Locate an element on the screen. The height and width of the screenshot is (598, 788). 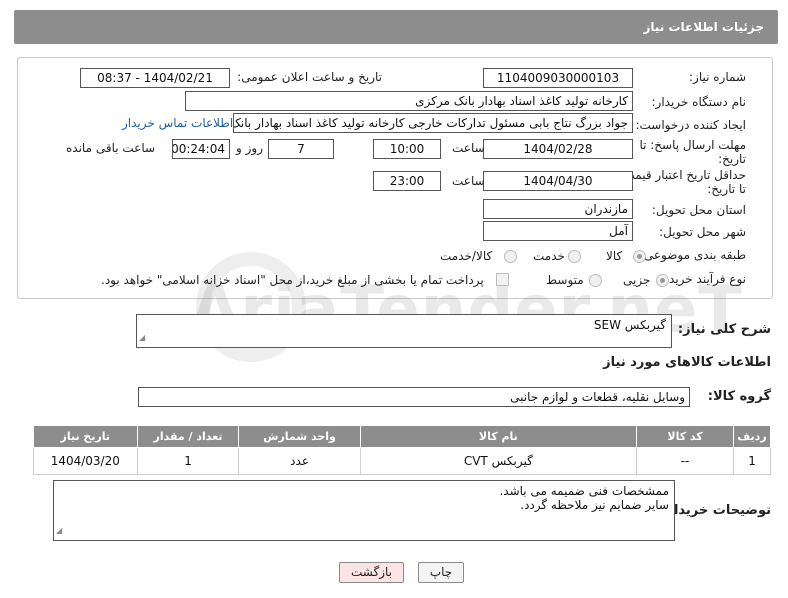
cell-row: 1 is located at coordinates (752, 461).